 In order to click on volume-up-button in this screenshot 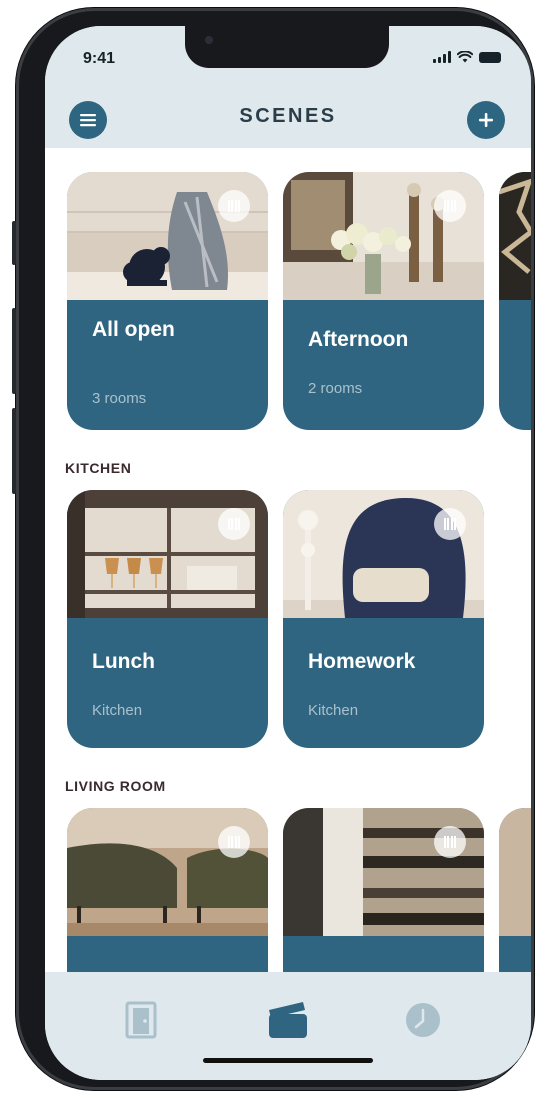, I will do `click(14, 351)`.